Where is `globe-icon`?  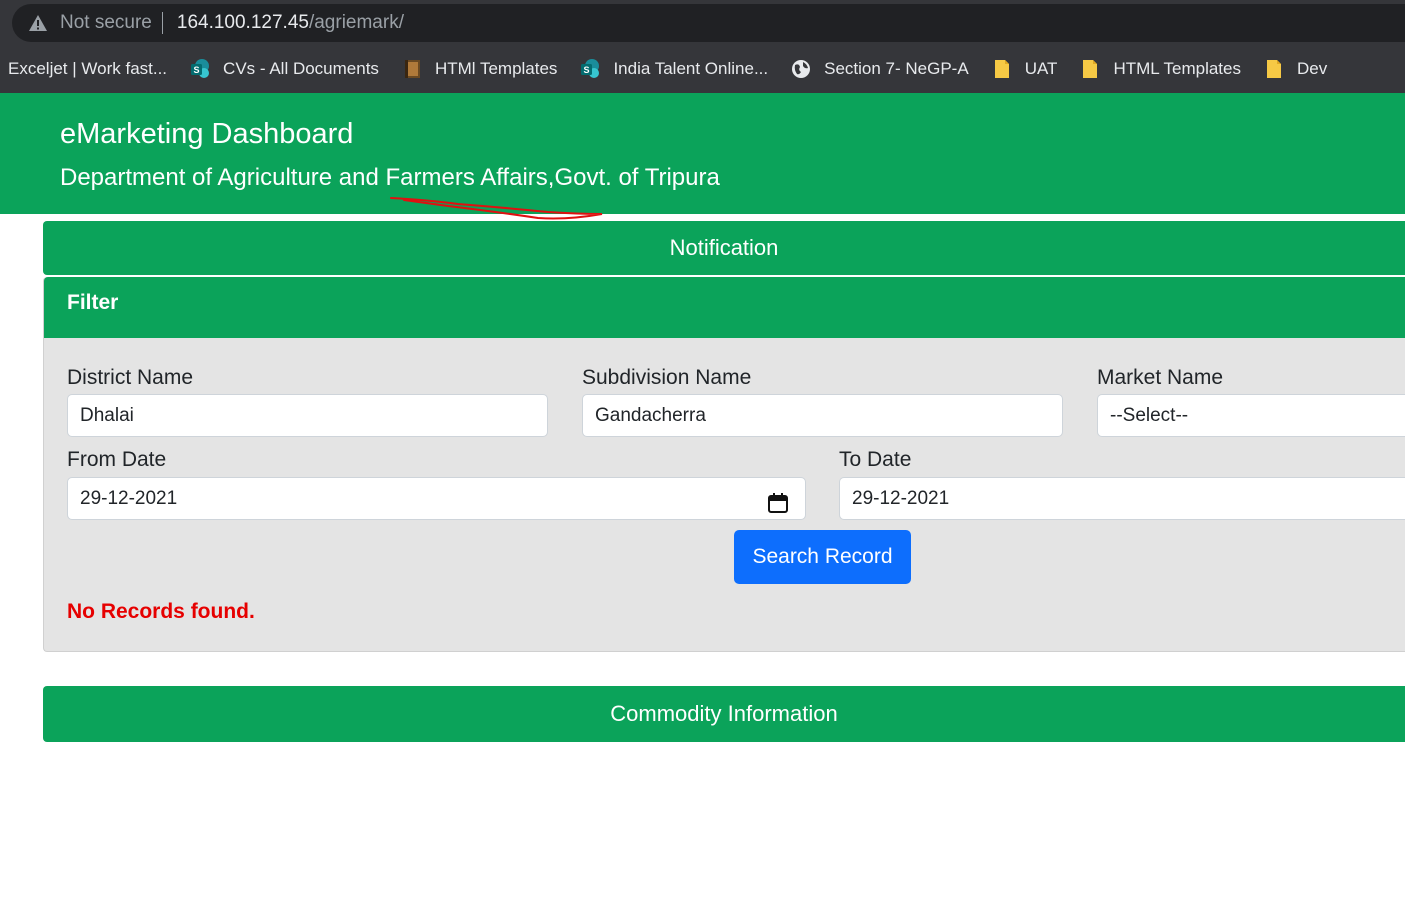
globe-icon is located at coordinates (801, 69).